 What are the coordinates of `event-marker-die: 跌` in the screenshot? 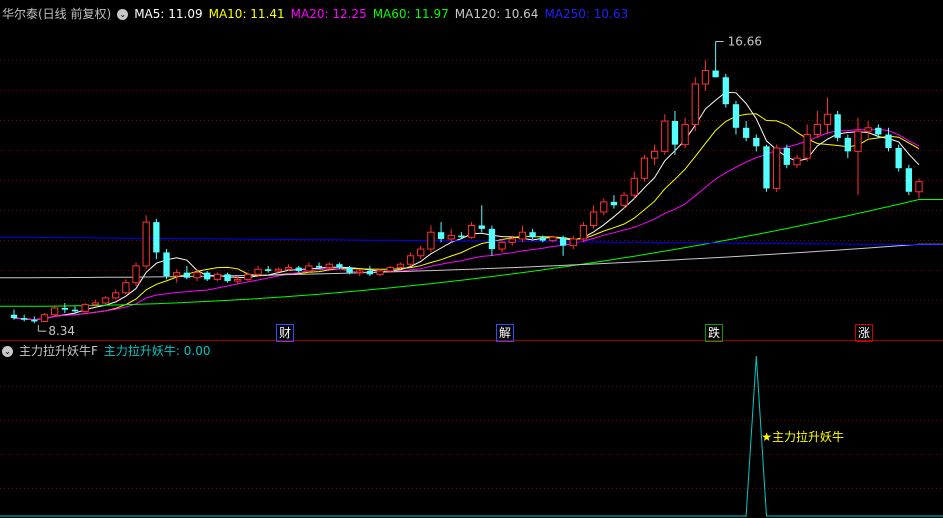 It's located at (714, 333).